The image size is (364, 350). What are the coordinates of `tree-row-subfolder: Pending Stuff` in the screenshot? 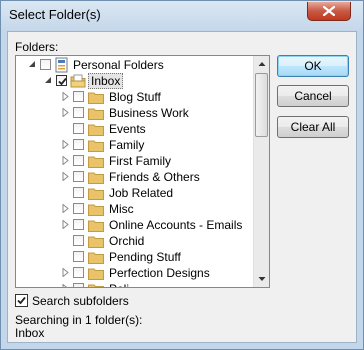 It's located at (134, 257).